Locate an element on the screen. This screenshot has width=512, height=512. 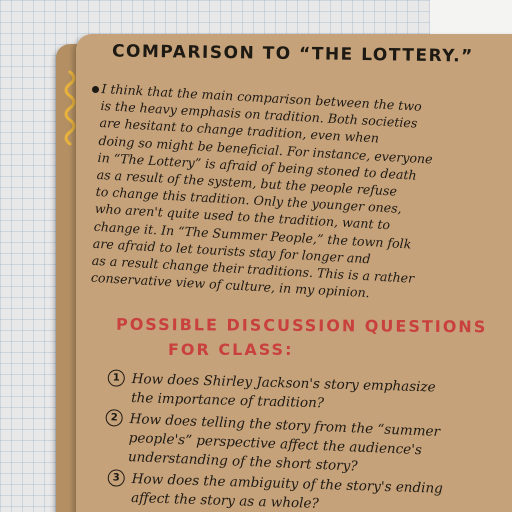
discussion-heading-line2: FOR CLASS: is located at coordinates (231, 349).